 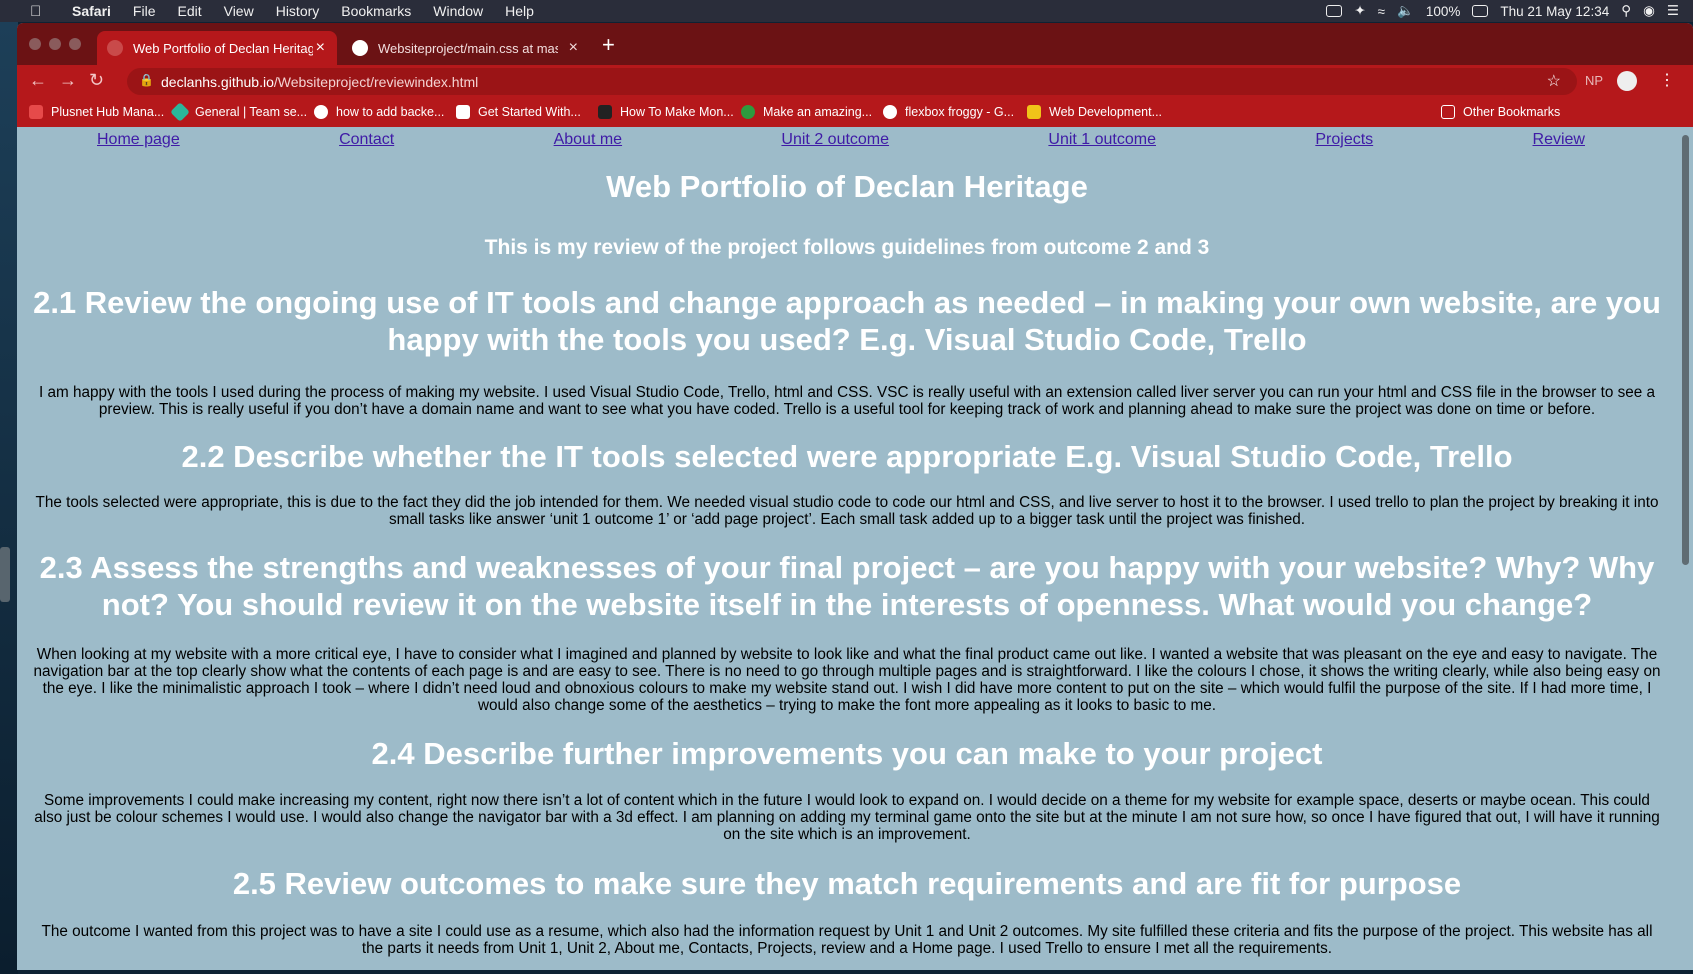 What do you see at coordinates (1685, 350) in the screenshot?
I see `scrollbar-thumb` at bounding box center [1685, 350].